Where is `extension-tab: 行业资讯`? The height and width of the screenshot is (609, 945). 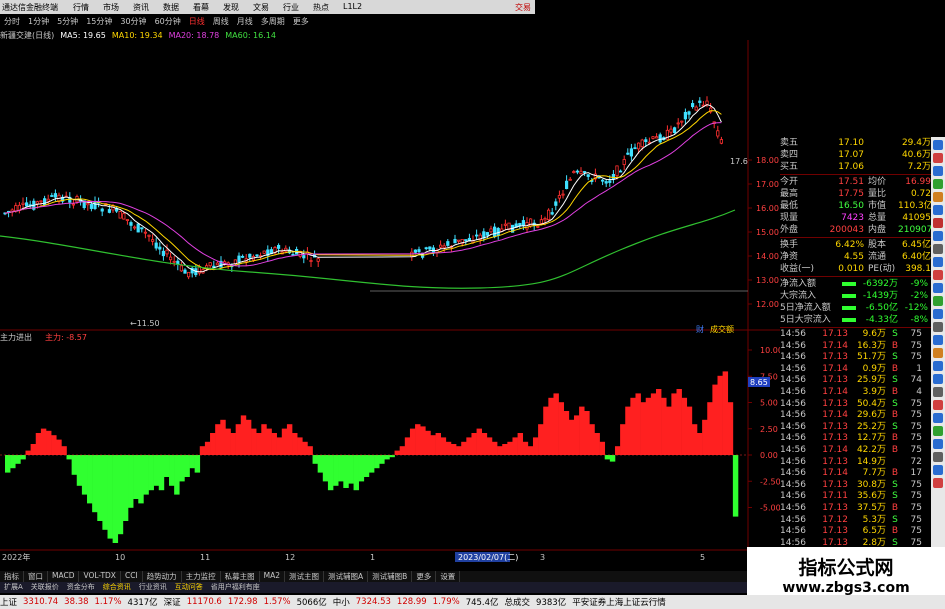
extension-tab: 行业资讯 is located at coordinates (153, 587).